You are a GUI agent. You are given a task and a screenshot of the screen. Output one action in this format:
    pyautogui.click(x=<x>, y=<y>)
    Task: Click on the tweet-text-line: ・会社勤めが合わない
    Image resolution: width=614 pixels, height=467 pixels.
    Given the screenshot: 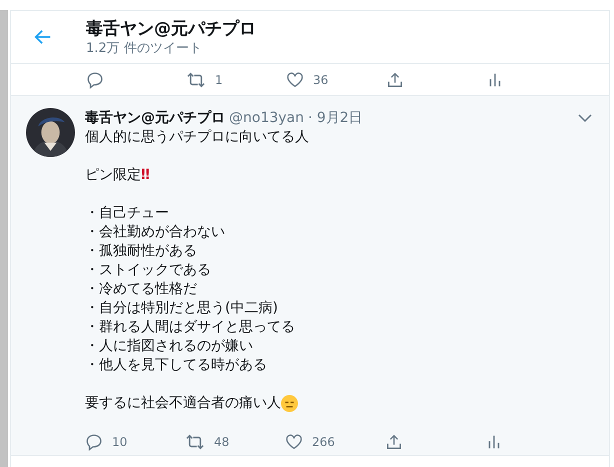 What is the action you would take?
    pyautogui.click(x=155, y=232)
    